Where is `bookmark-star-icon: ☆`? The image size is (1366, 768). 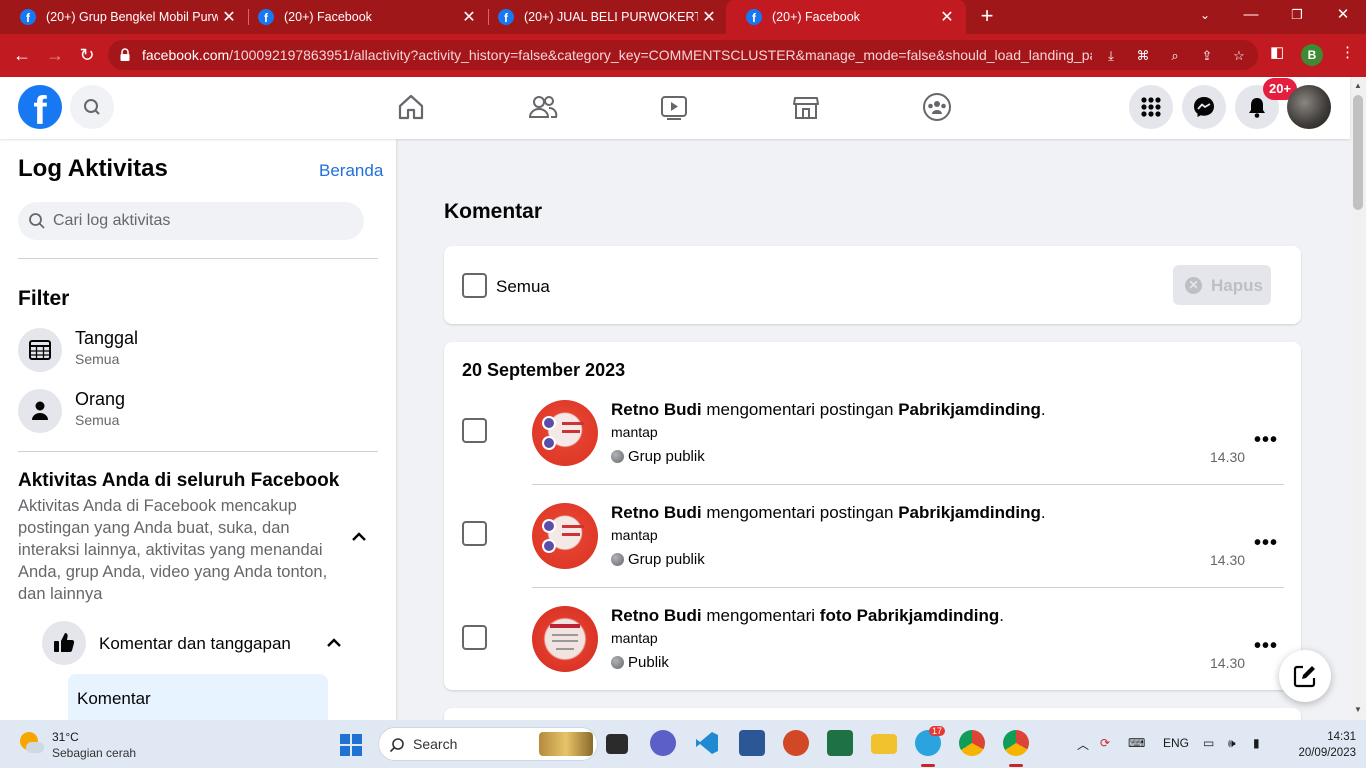
bookmark-star-icon: ☆ is located at coordinates (1239, 56).